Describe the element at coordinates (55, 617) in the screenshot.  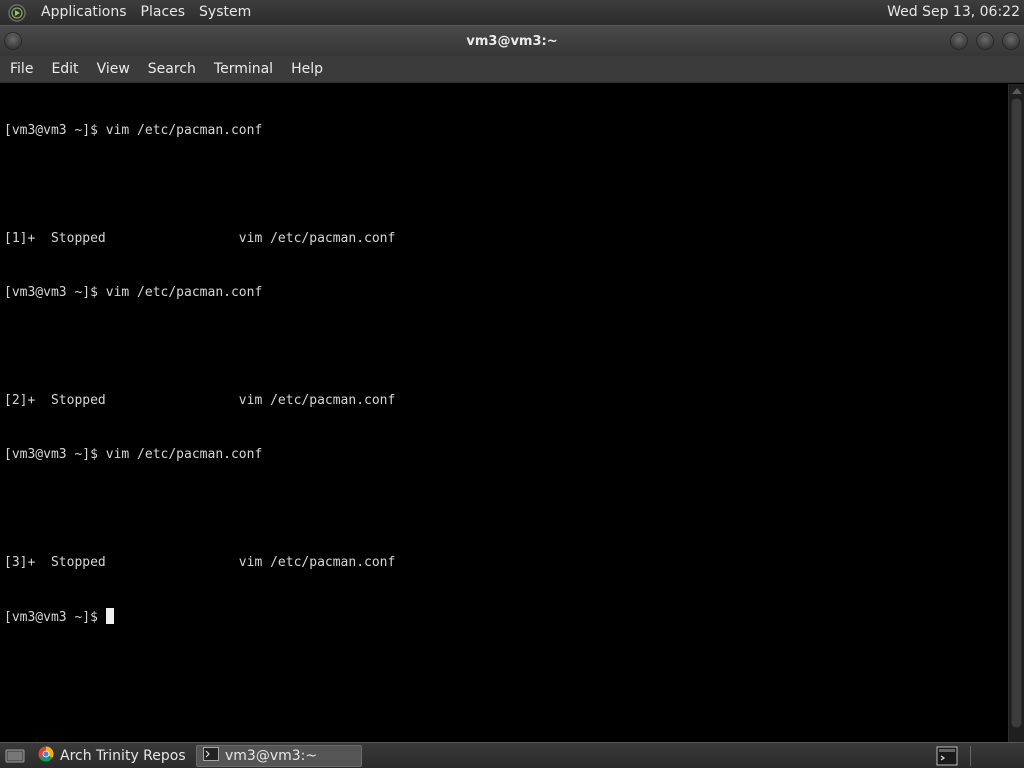
I see `terminal-prompt: [vm3@vm3 ~]$` at that location.